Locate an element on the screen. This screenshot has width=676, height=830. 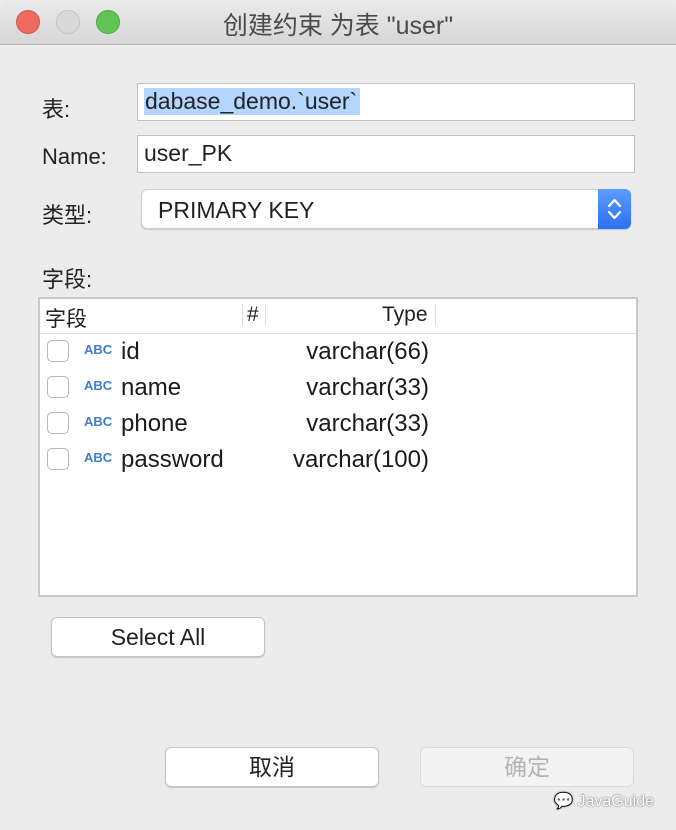
field-name: name is located at coordinates (151, 387).